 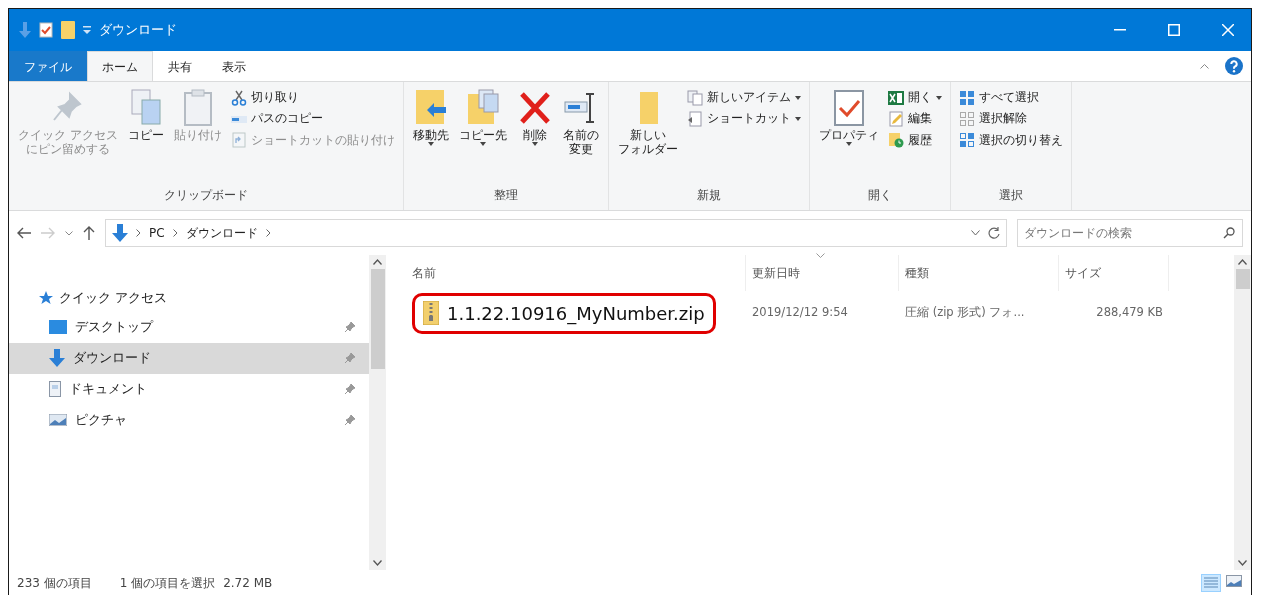 What do you see at coordinates (113, 298) in the screenshot?
I see `nav-header: クイック アクセス` at bounding box center [113, 298].